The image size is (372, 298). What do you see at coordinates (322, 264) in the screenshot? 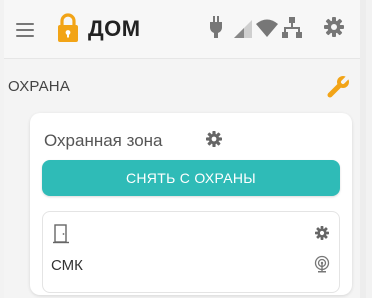
I see `wireless-icon` at bounding box center [322, 264].